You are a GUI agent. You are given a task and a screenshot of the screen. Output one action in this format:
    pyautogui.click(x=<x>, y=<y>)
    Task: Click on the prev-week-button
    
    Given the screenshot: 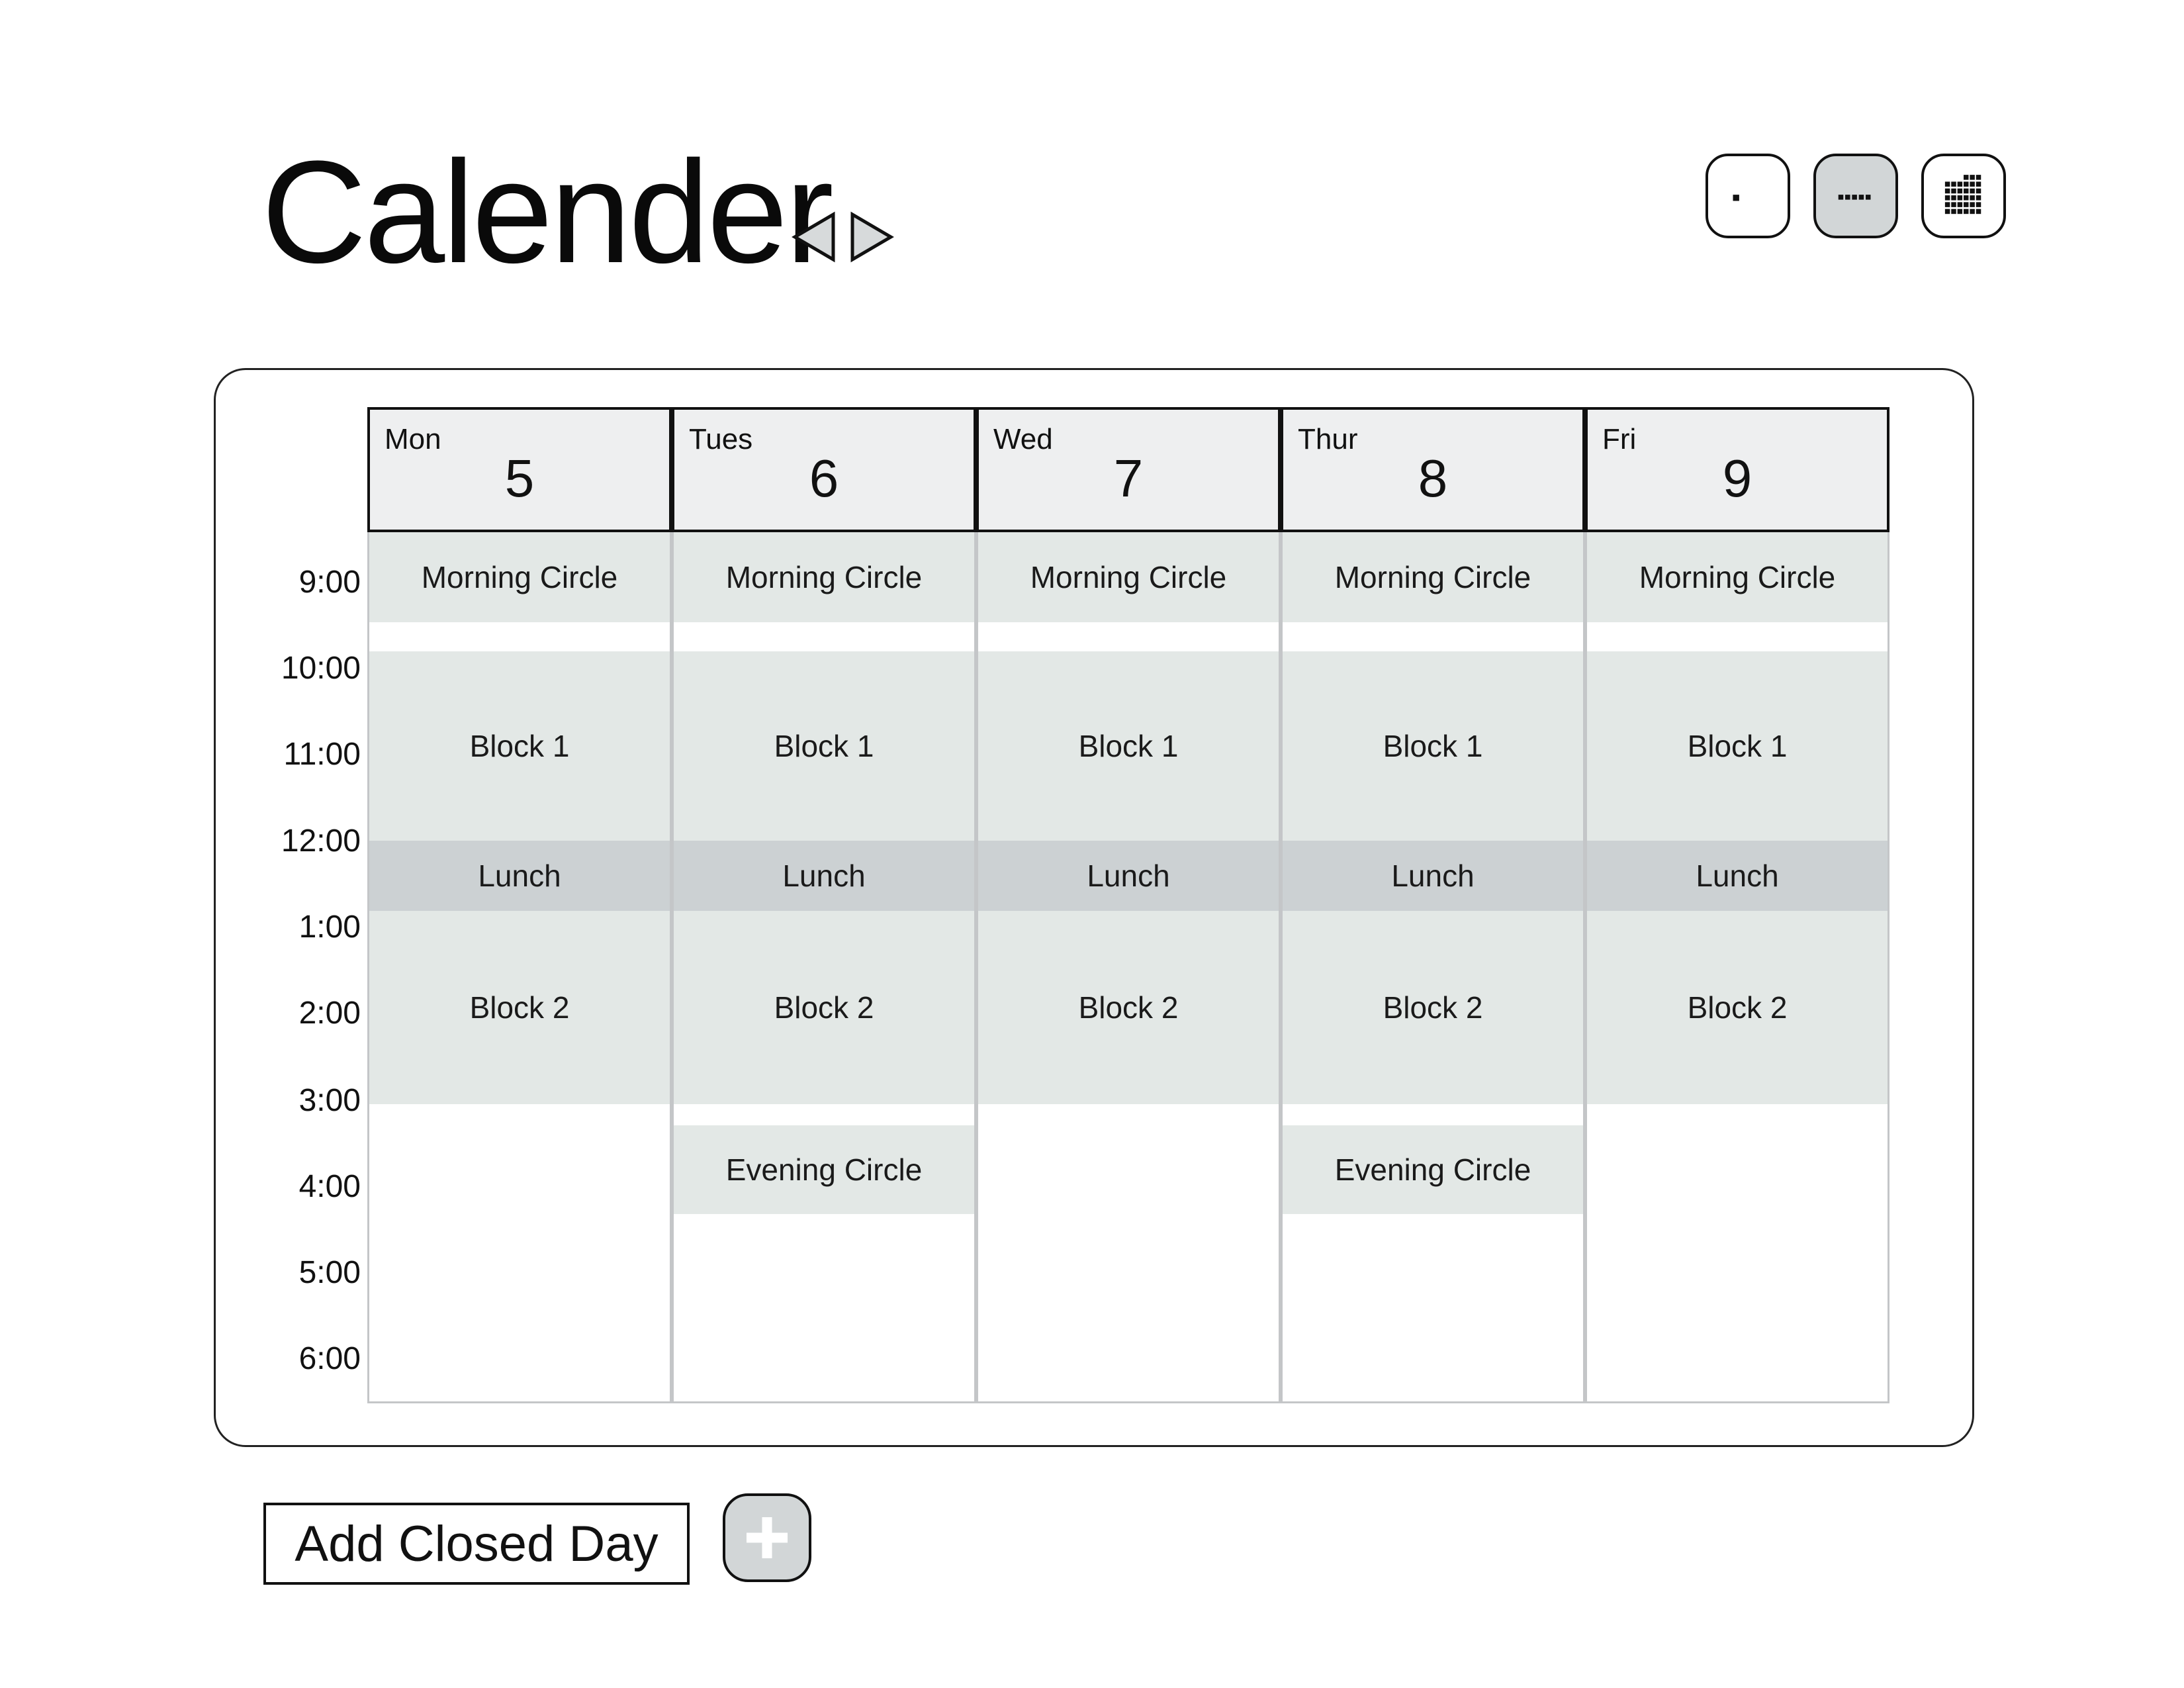 What is the action you would take?
    pyautogui.click(x=814, y=237)
    